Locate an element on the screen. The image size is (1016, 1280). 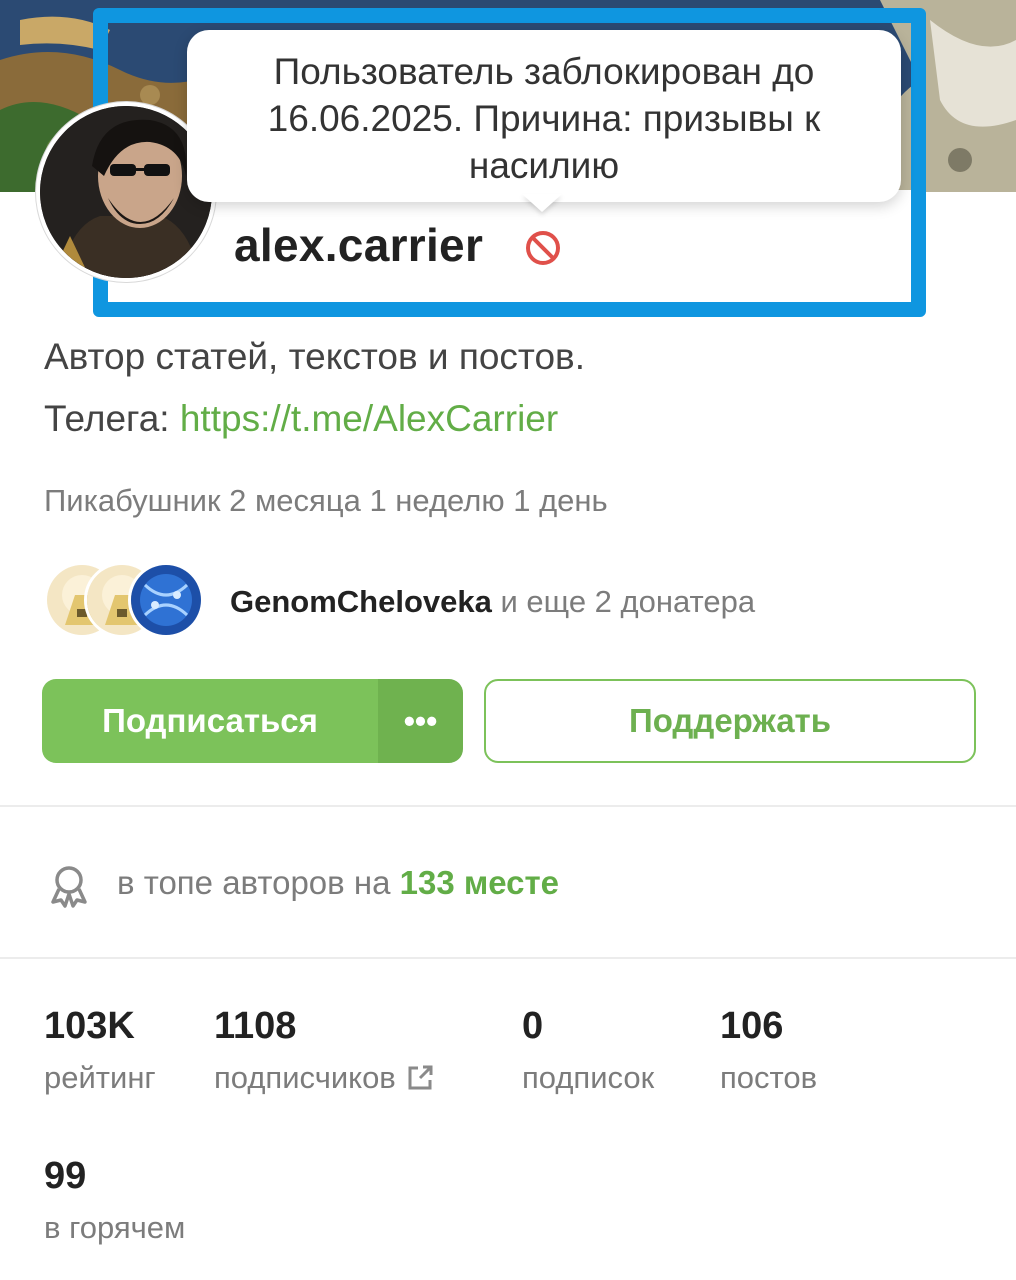
stat-value: 99 is located at coordinates (65, 1176).